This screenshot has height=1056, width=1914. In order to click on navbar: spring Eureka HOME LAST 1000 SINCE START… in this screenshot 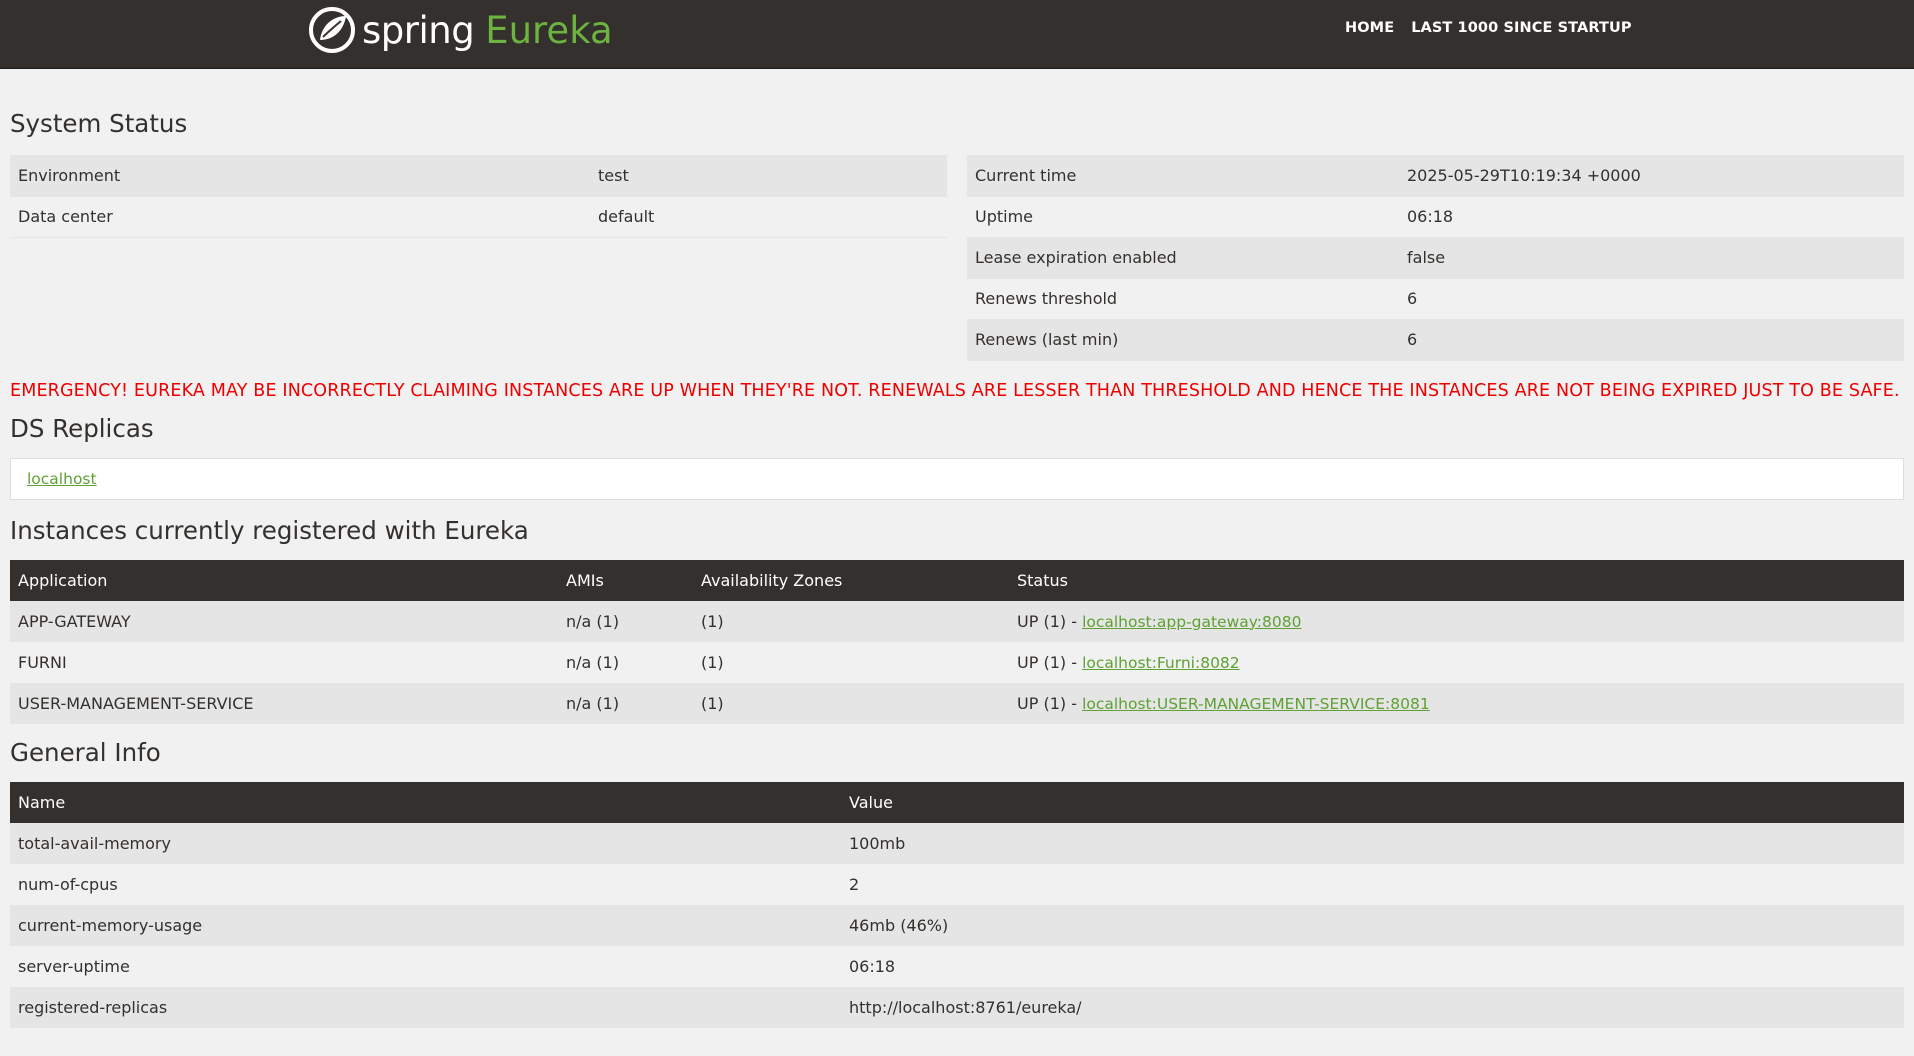, I will do `click(957, 34)`.